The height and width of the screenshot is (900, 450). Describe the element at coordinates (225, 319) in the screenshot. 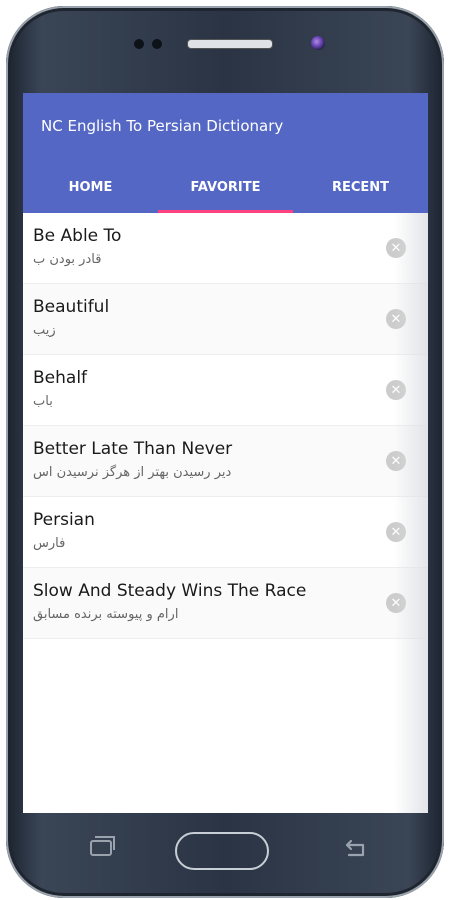

I see `list-item: Beautiful زیب ✕` at that location.